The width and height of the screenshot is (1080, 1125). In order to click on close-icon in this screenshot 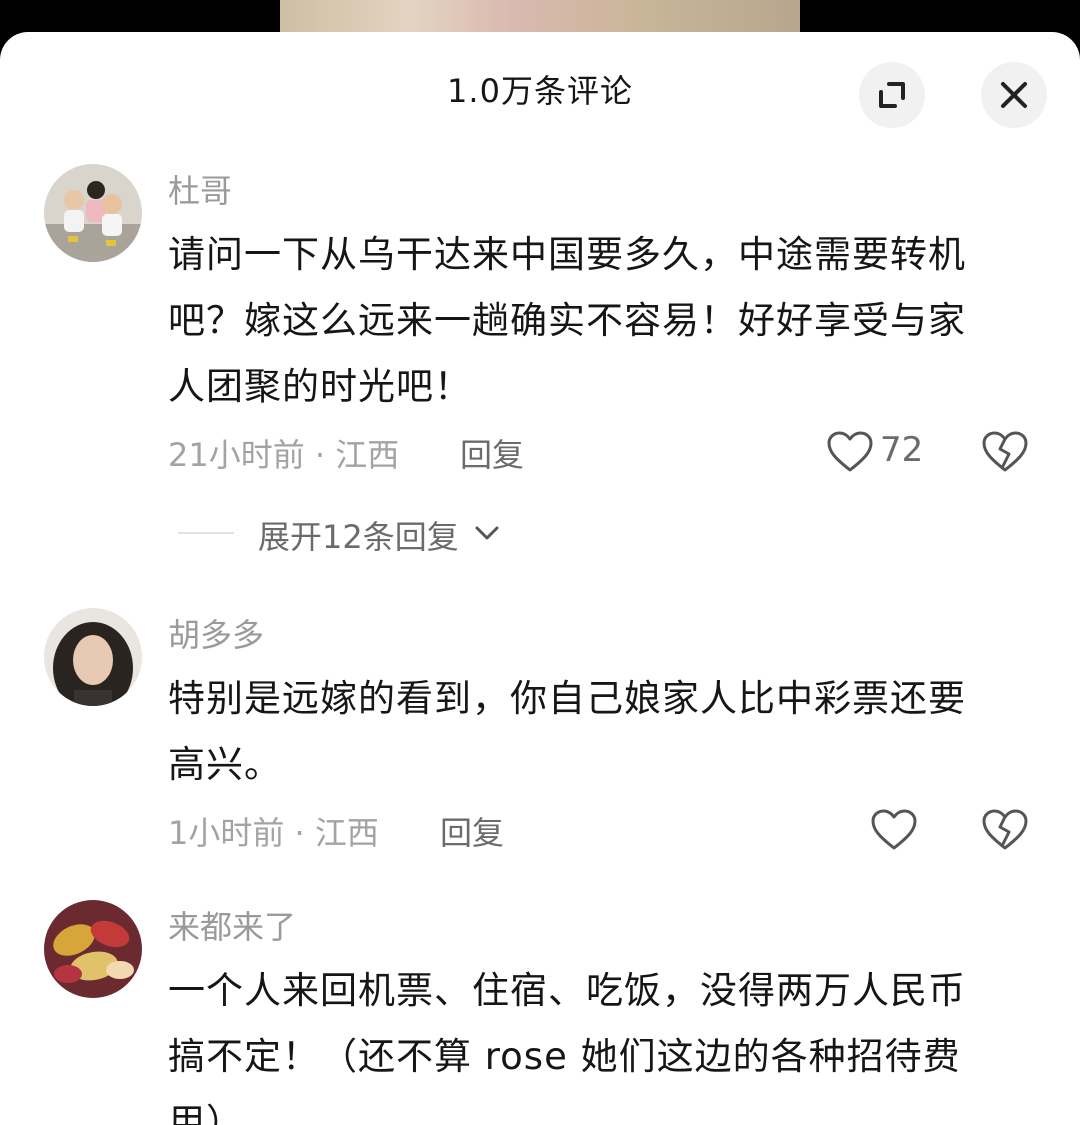, I will do `click(1014, 95)`.